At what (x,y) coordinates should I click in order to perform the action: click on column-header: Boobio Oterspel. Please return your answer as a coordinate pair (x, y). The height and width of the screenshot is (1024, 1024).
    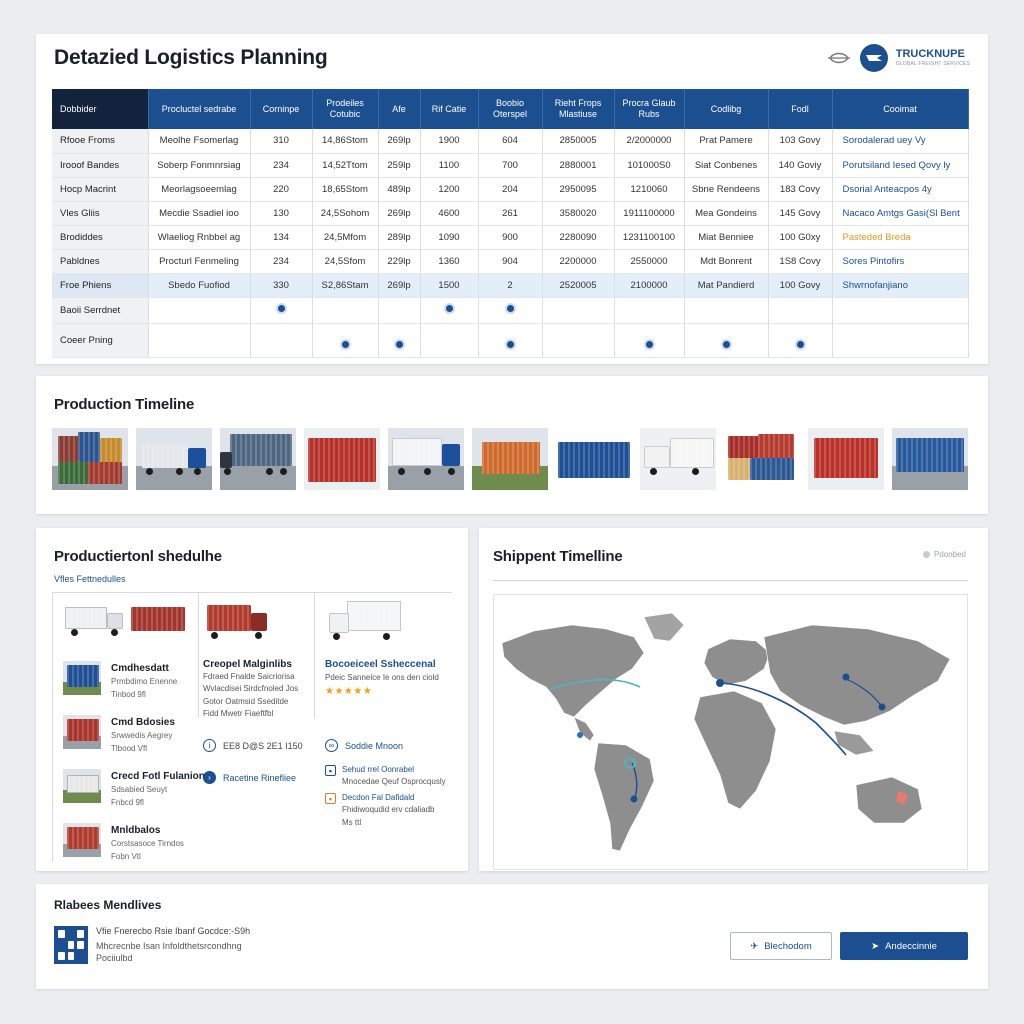
    Looking at the image, I should click on (510, 109).